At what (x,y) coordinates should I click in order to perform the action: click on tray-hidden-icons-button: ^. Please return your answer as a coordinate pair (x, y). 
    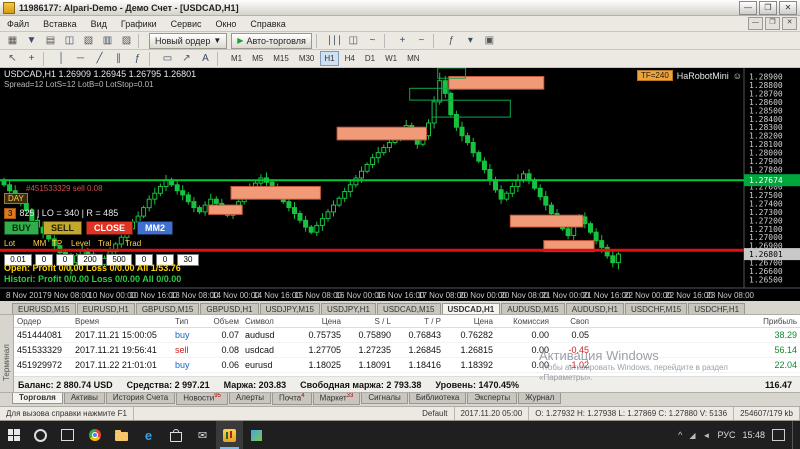
    Looking at the image, I should click on (680, 435).